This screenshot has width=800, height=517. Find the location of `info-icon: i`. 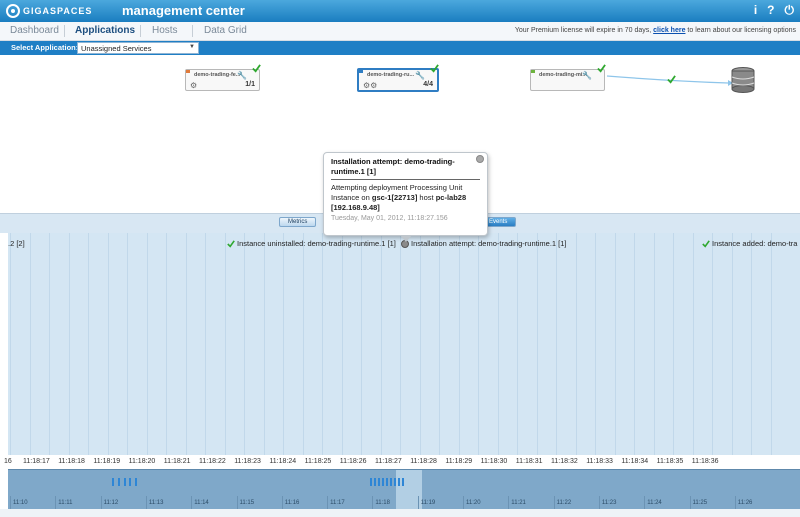

info-icon: i is located at coordinates (755, 10).